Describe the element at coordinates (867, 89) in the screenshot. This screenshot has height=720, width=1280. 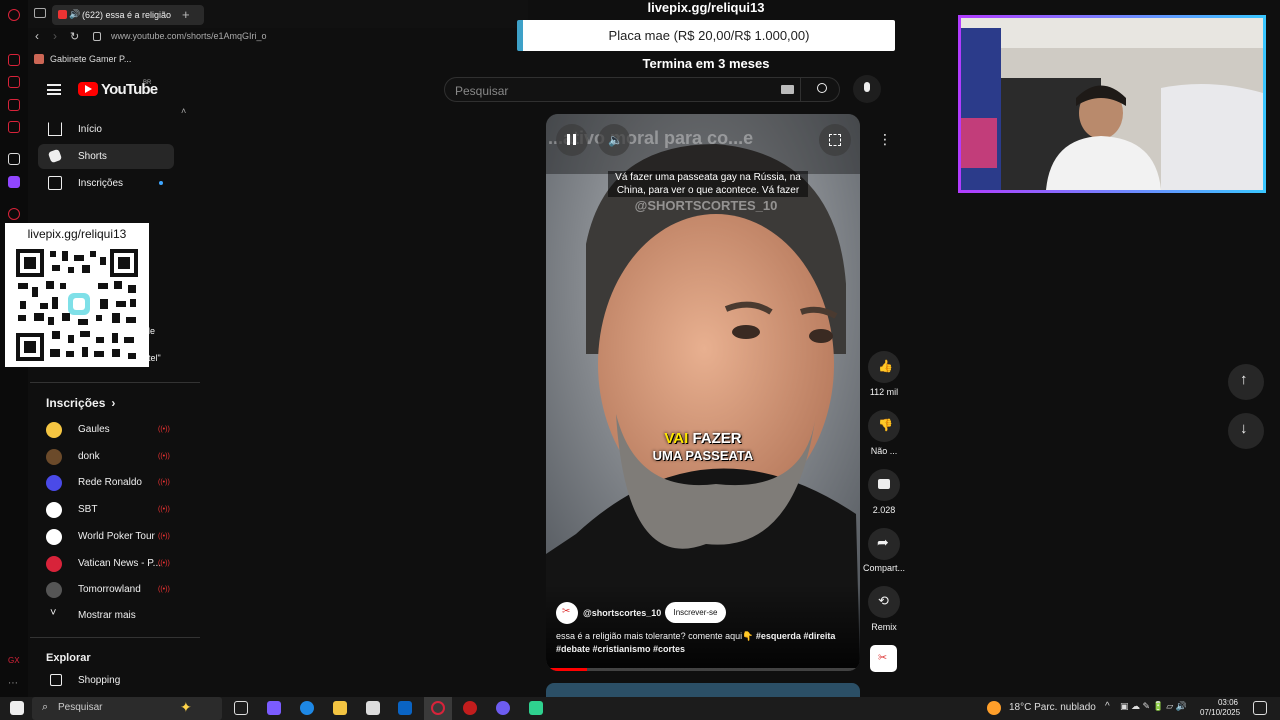
I see `voice-search-button` at that location.